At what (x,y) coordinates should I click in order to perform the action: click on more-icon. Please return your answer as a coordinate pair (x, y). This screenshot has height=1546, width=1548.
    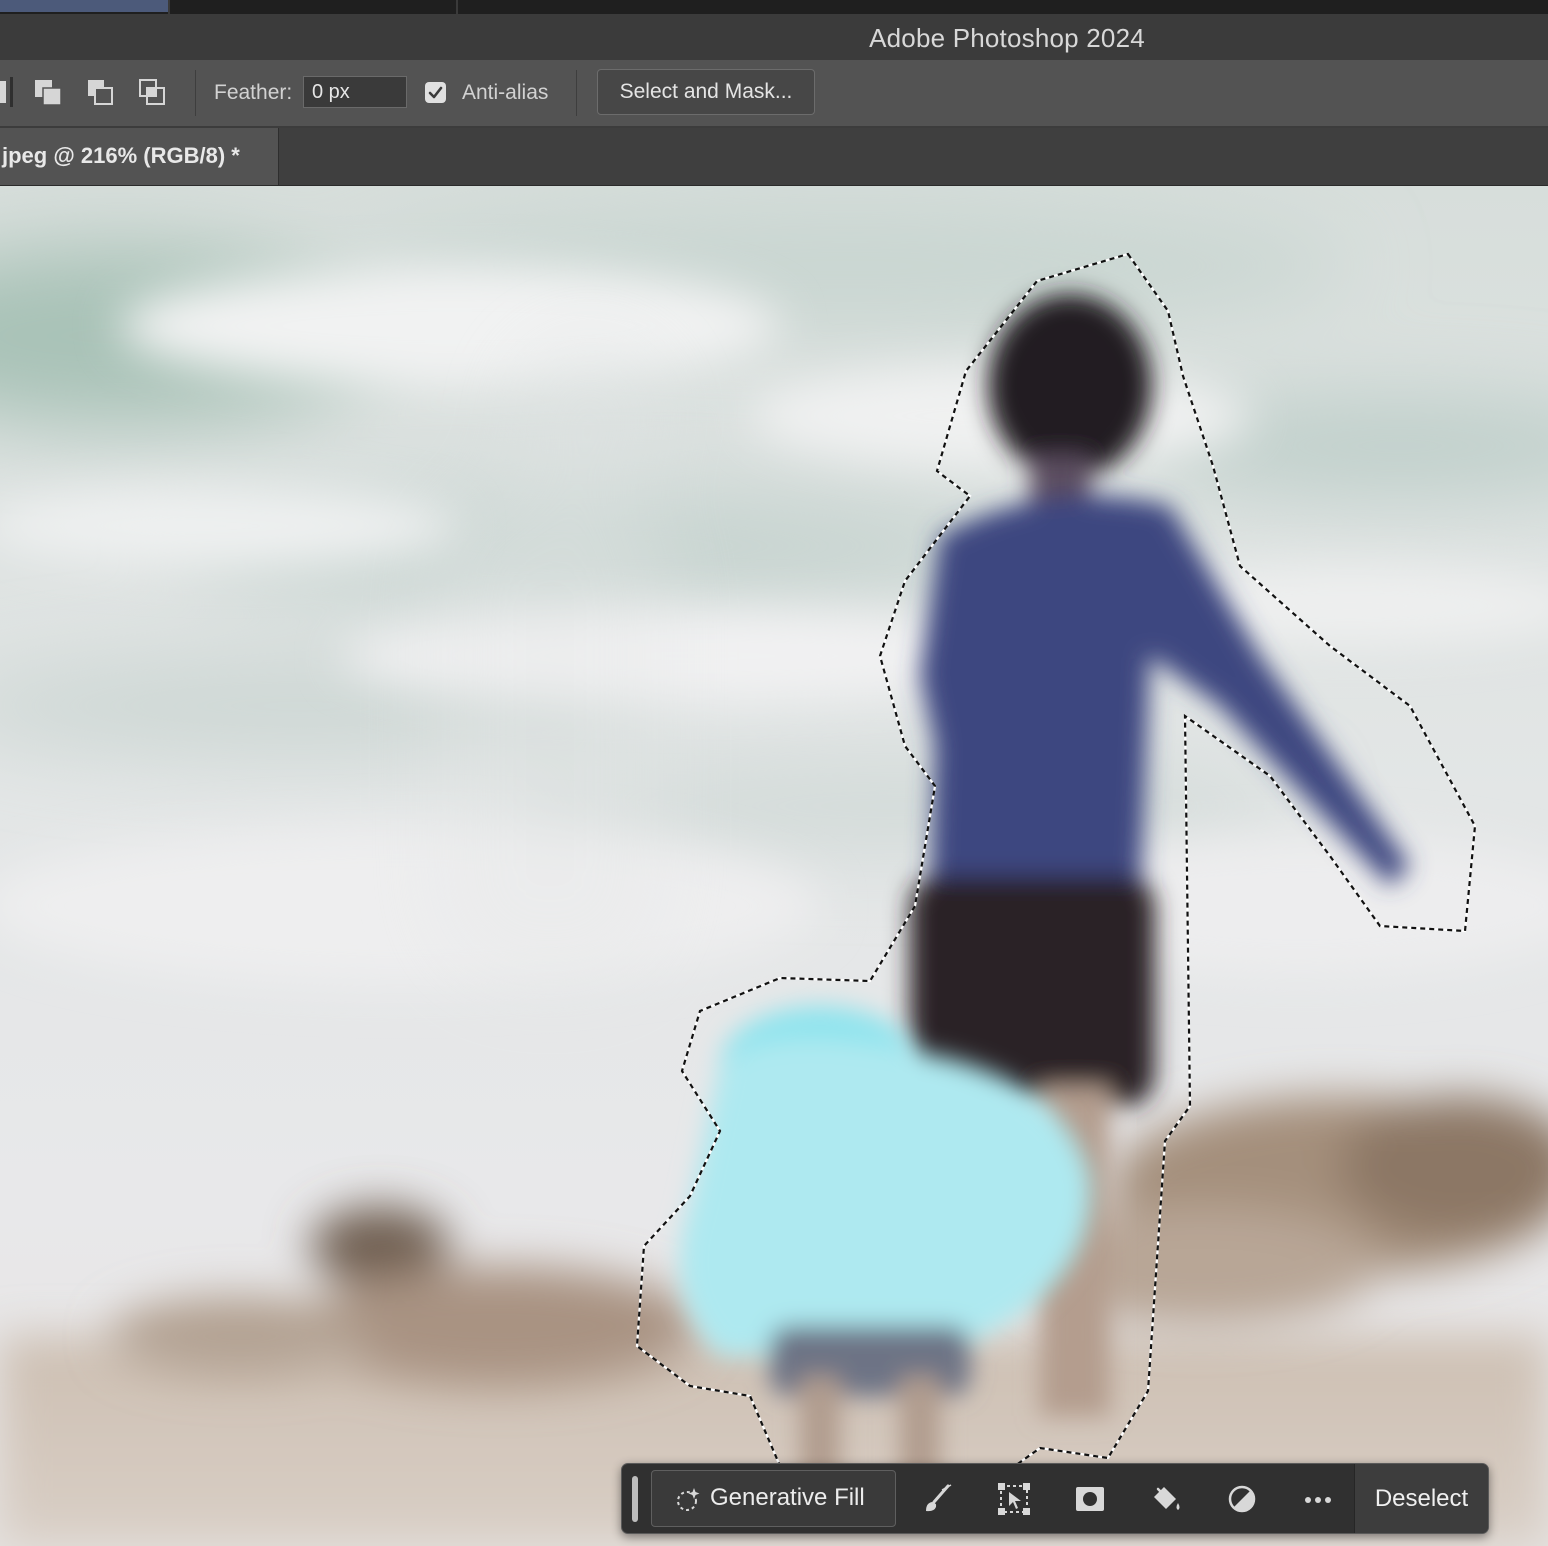
    Looking at the image, I should click on (1318, 1499).